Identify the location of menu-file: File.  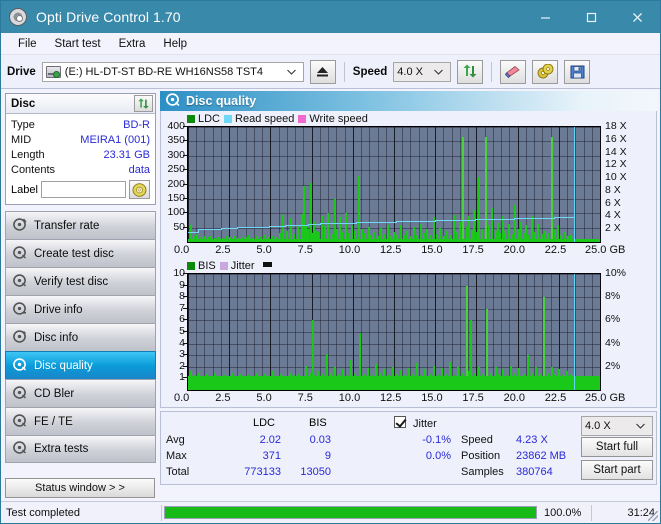
(27, 44).